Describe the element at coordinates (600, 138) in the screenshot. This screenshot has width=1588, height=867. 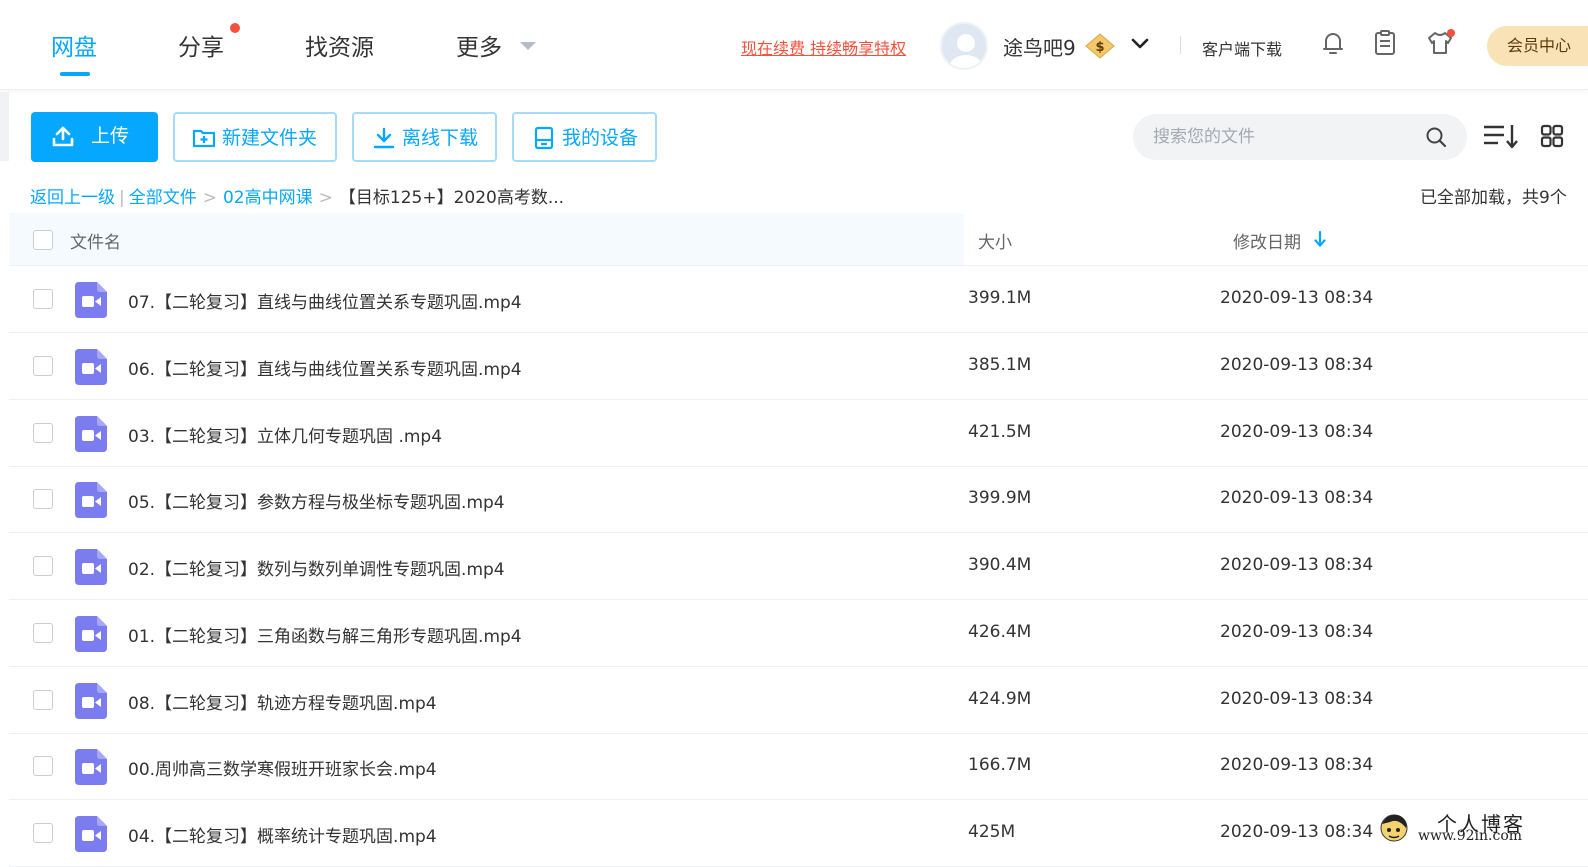
I see `my-devices-label: 我的设备` at that location.